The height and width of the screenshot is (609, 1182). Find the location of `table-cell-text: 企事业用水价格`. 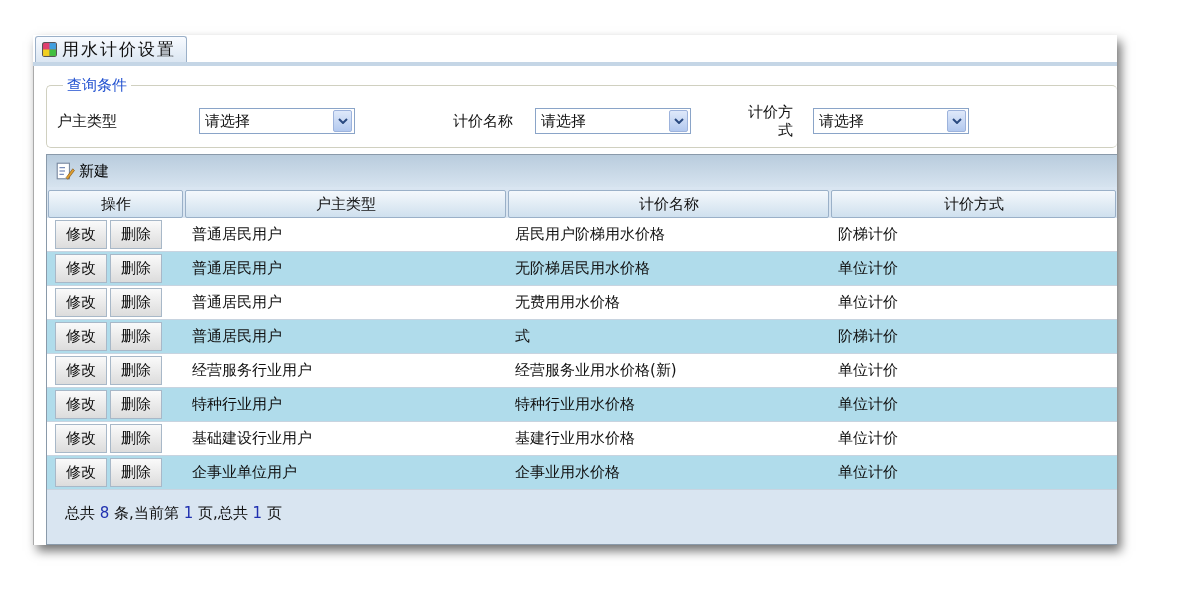

table-cell-text: 企事业用水价格 is located at coordinates (567, 472).